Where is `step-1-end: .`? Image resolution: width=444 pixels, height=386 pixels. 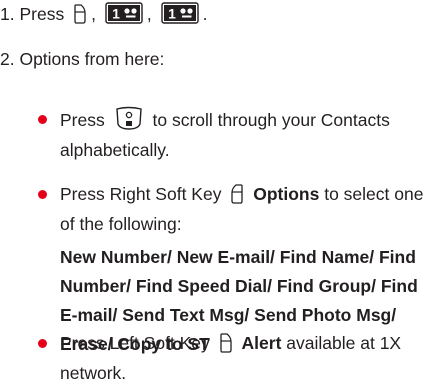 step-1-end: . is located at coordinates (205, 14).